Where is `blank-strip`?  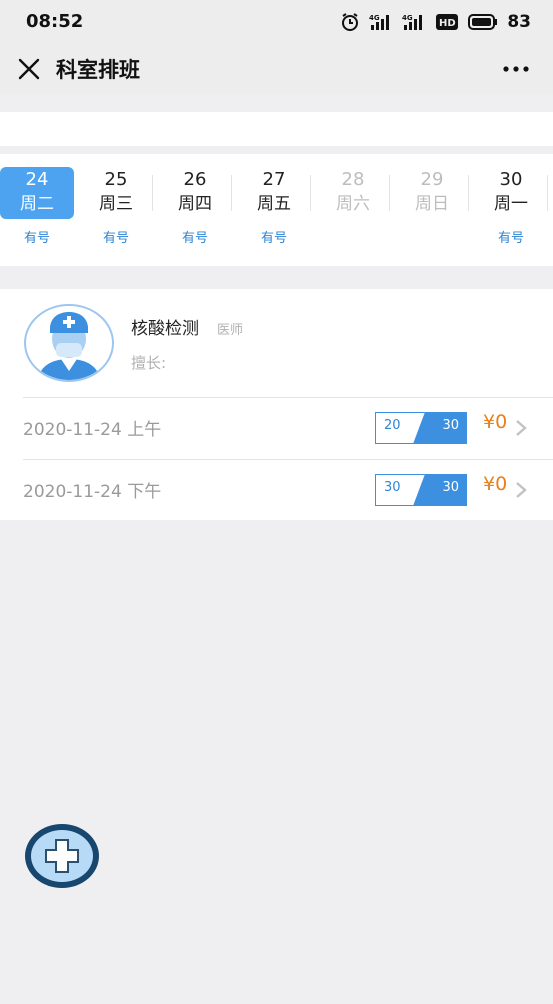
blank-strip is located at coordinates (276, 129).